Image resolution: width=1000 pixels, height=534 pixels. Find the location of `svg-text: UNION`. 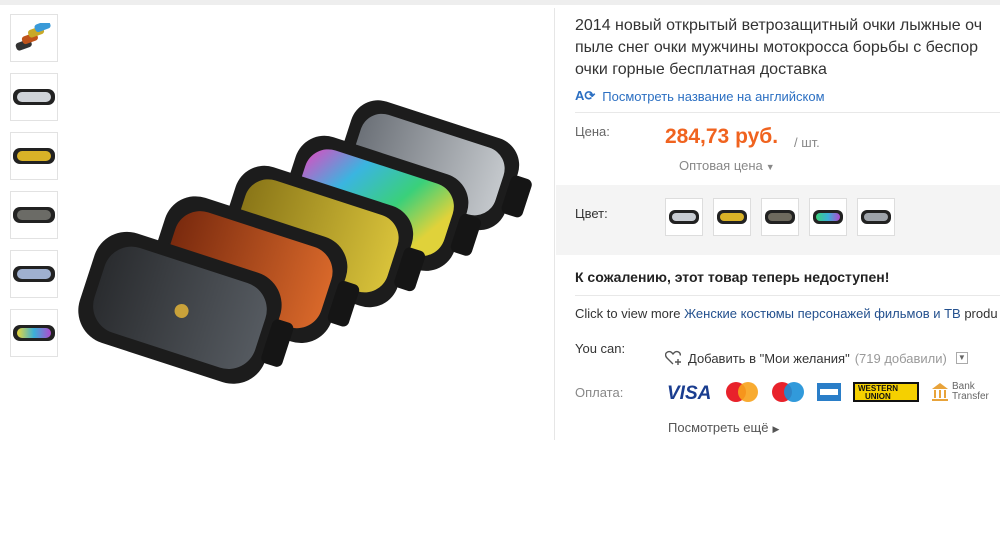

svg-text: UNION is located at coordinates (878, 396).